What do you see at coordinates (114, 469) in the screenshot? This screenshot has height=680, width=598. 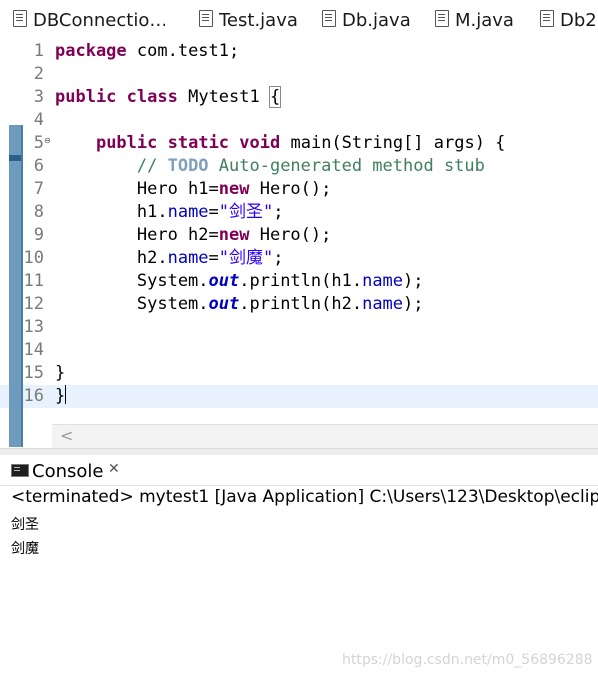 I see `close-icon: ✕` at bounding box center [114, 469].